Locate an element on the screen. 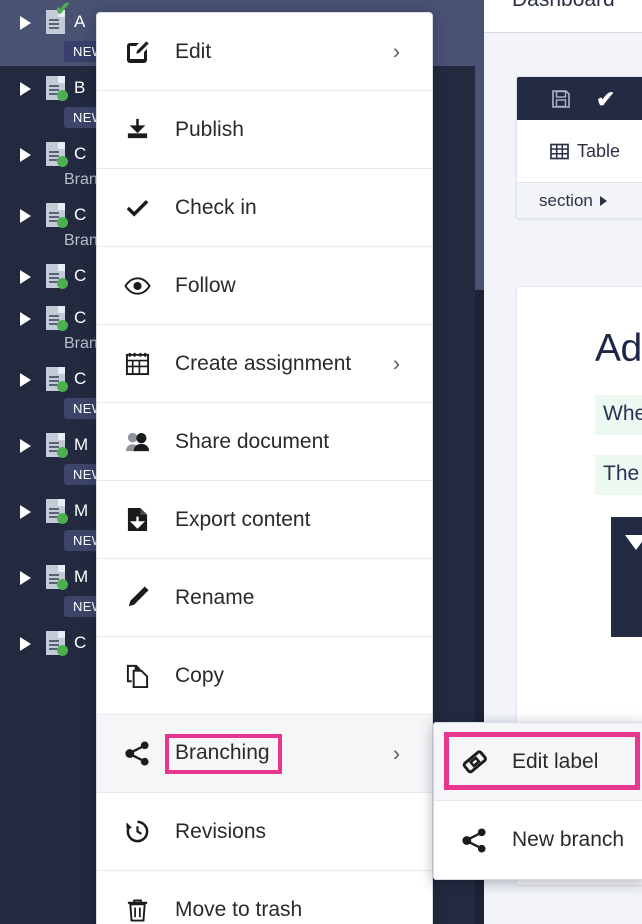  menu-item-label: Check in is located at coordinates (216, 207).